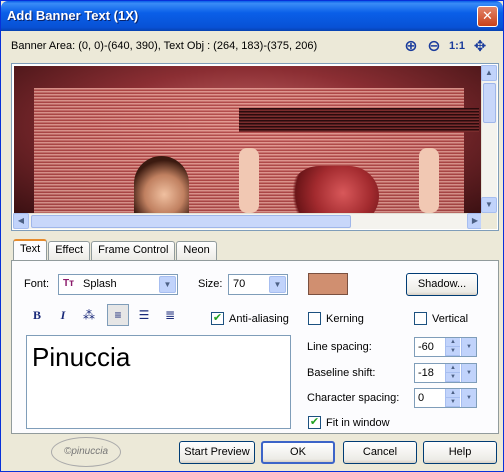  Describe the element at coordinates (345, 319) in the screenshot. I see `kerning-label: Kerning` at that location.